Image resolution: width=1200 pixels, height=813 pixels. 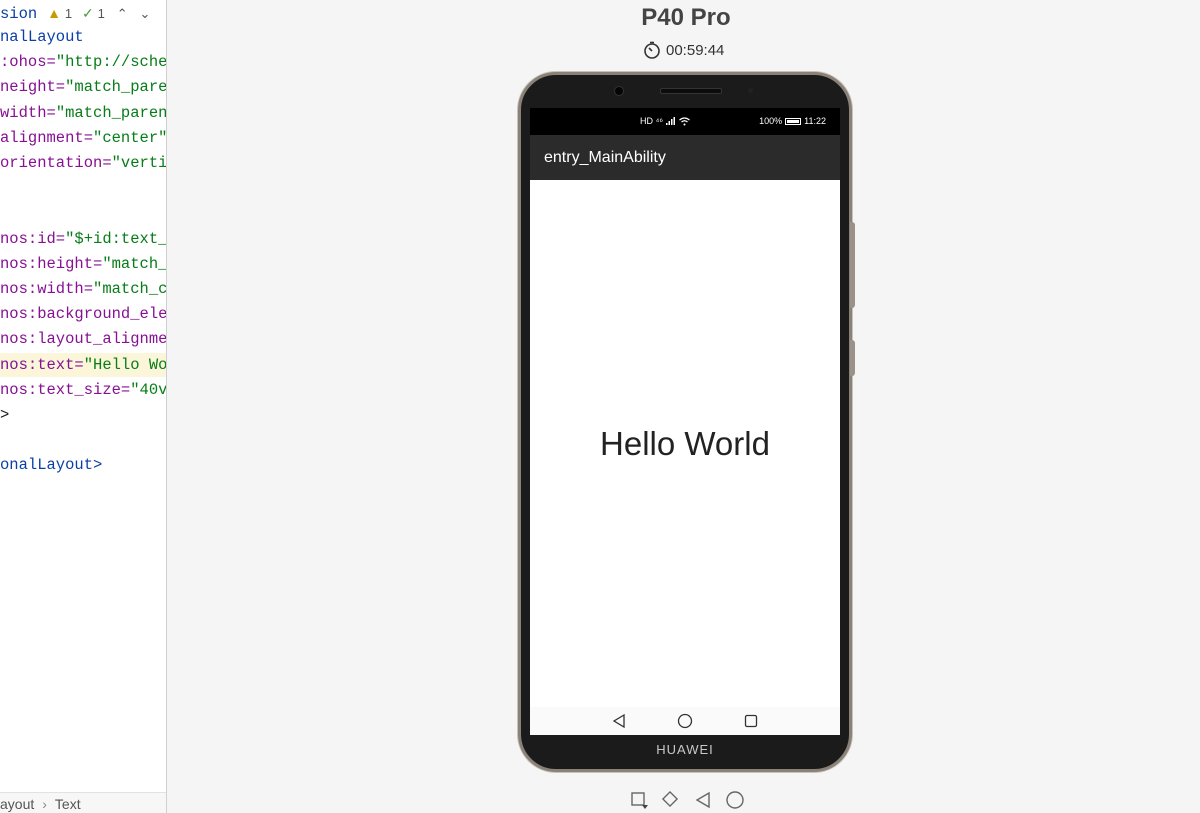 I want to click on code-token: nos:width=, so click(x=47, y=289).